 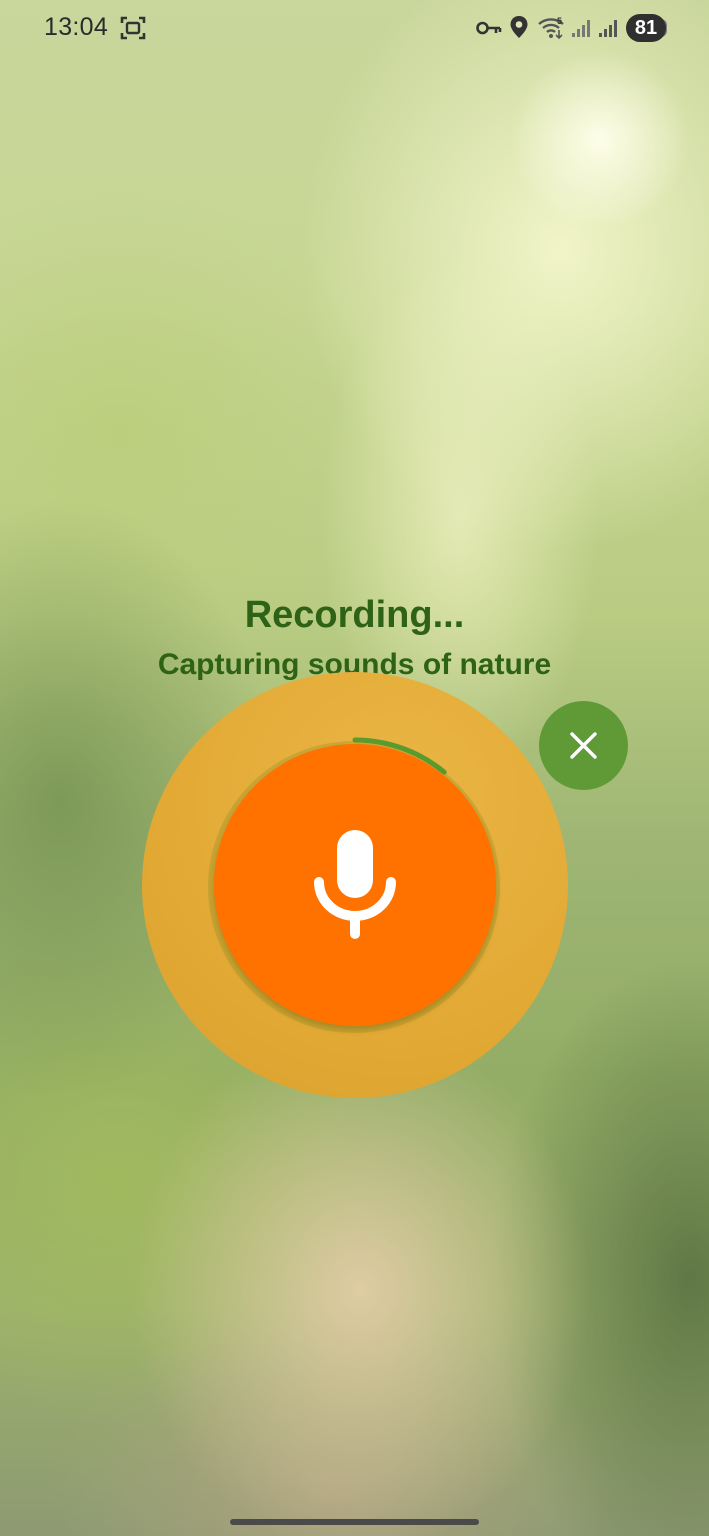 What do you see at coordinates (354, 1522) in the screenshot?
I see `home-indicator` at bounding box center [354, 1522].